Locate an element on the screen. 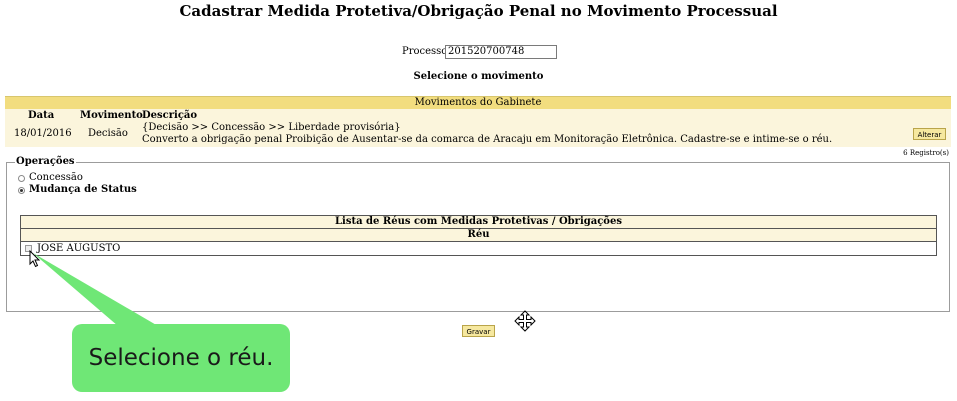 Image resolution: width=957 pixels, height=401 pixels. mouse-pointer-icon is located at coordinates (35, 259).